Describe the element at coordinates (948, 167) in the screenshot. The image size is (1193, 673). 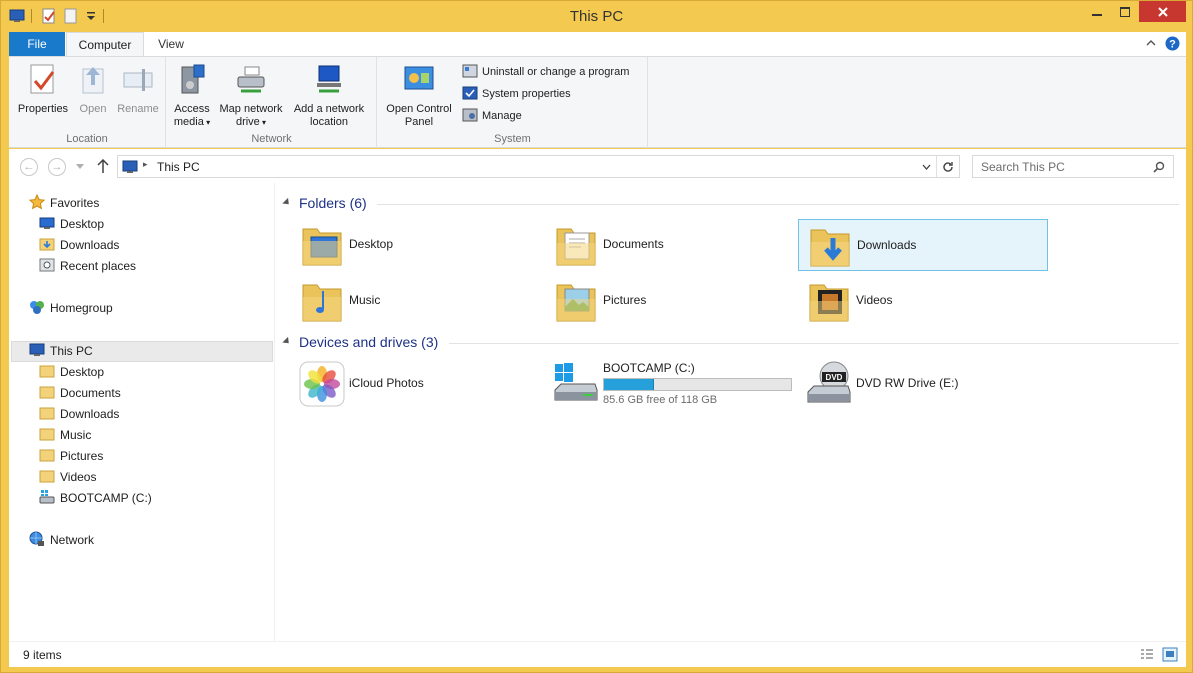
I see `refresh-icon` at that location.